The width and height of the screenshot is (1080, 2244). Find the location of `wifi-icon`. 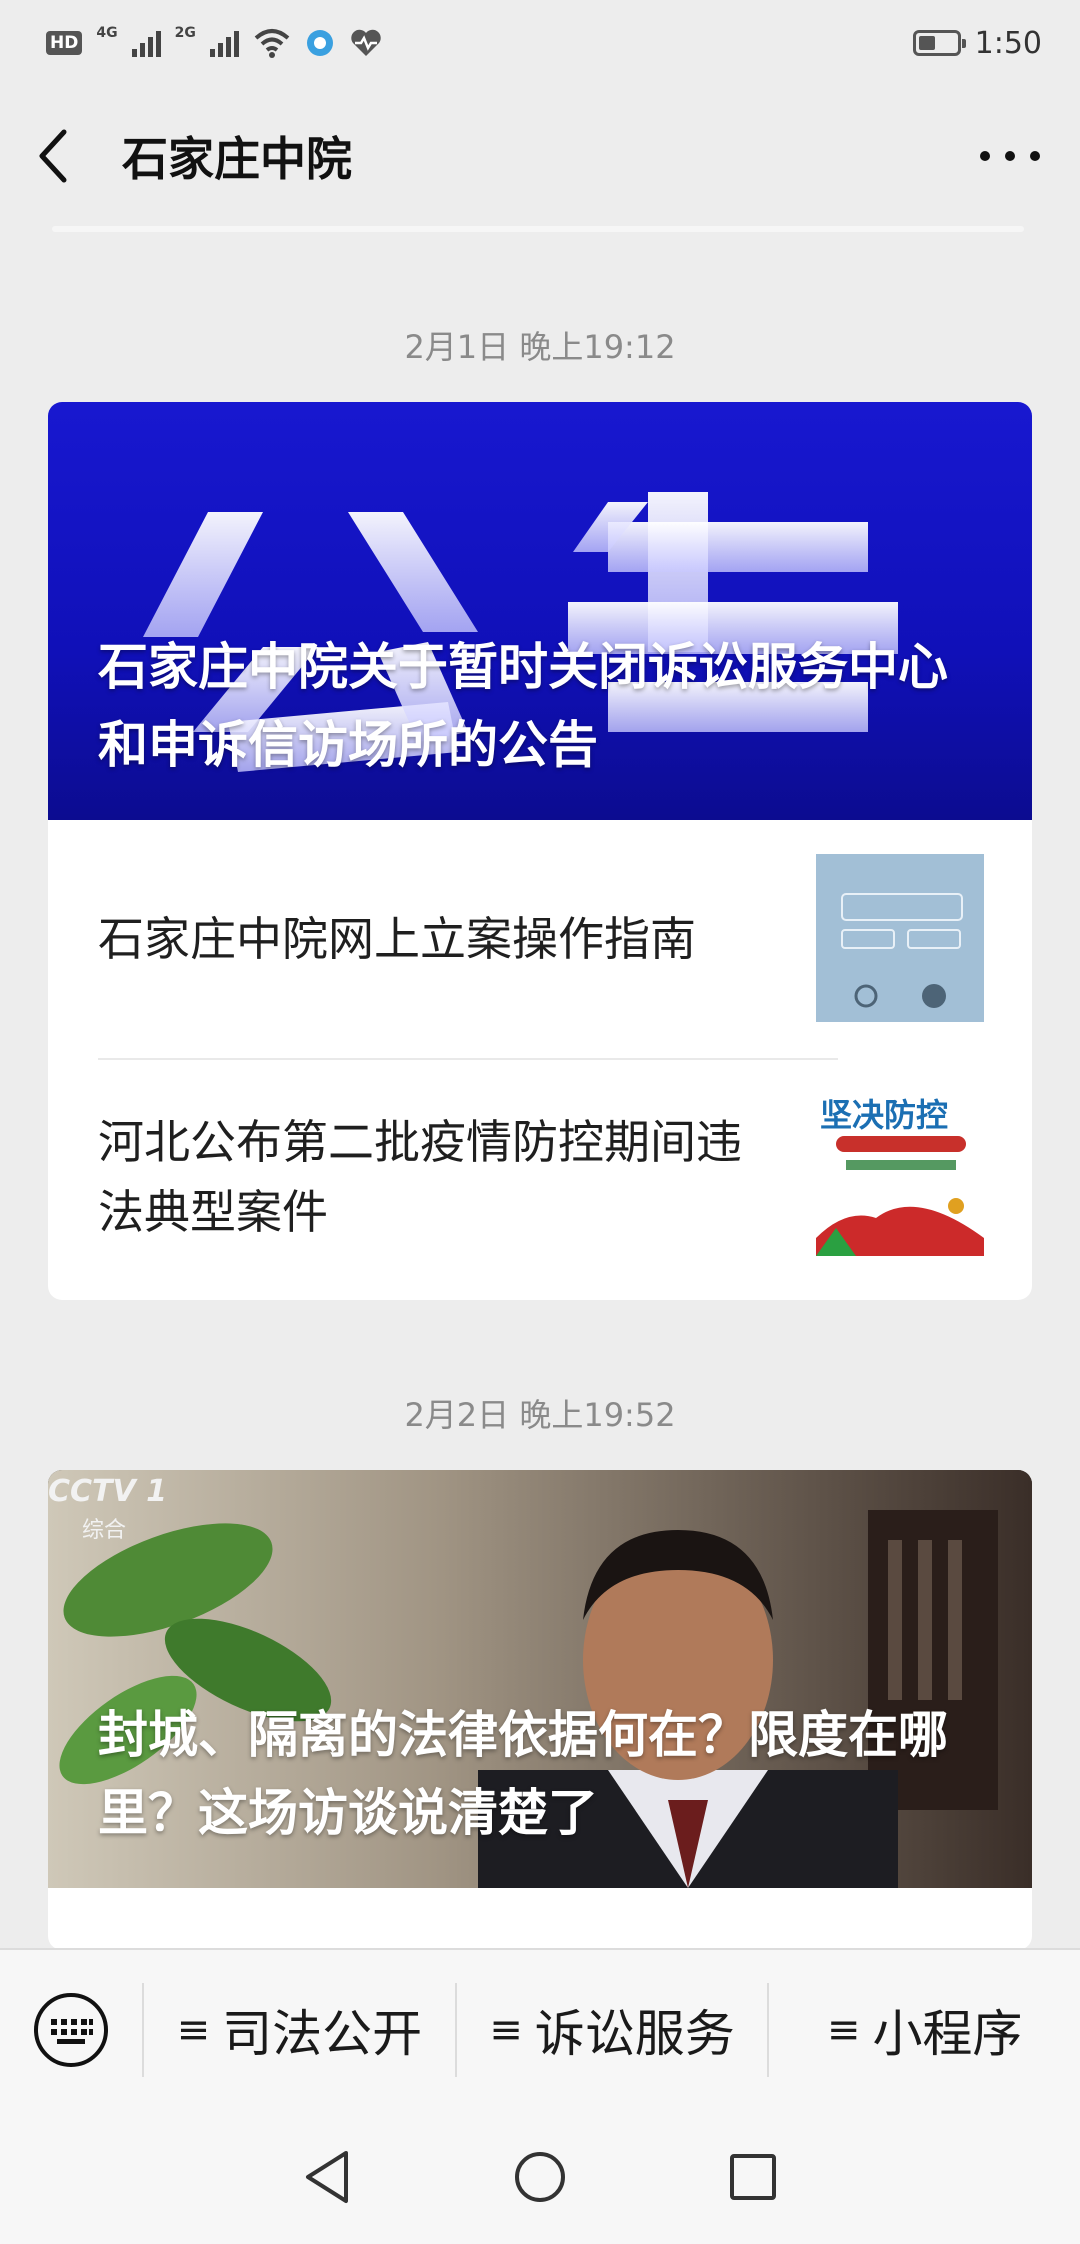

wifi-icon is located at coordinates (272, 43).